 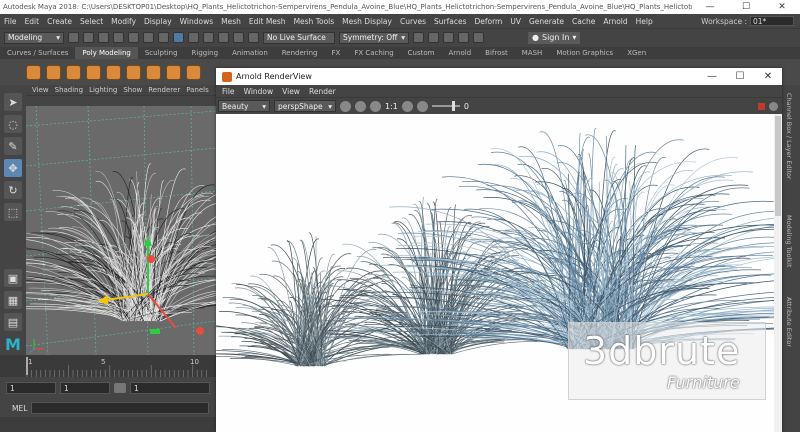 What do you see at coordinates (583, 21) in the screenshot?
I see `menu-cache: Cache` at bounding box center [583, 21].